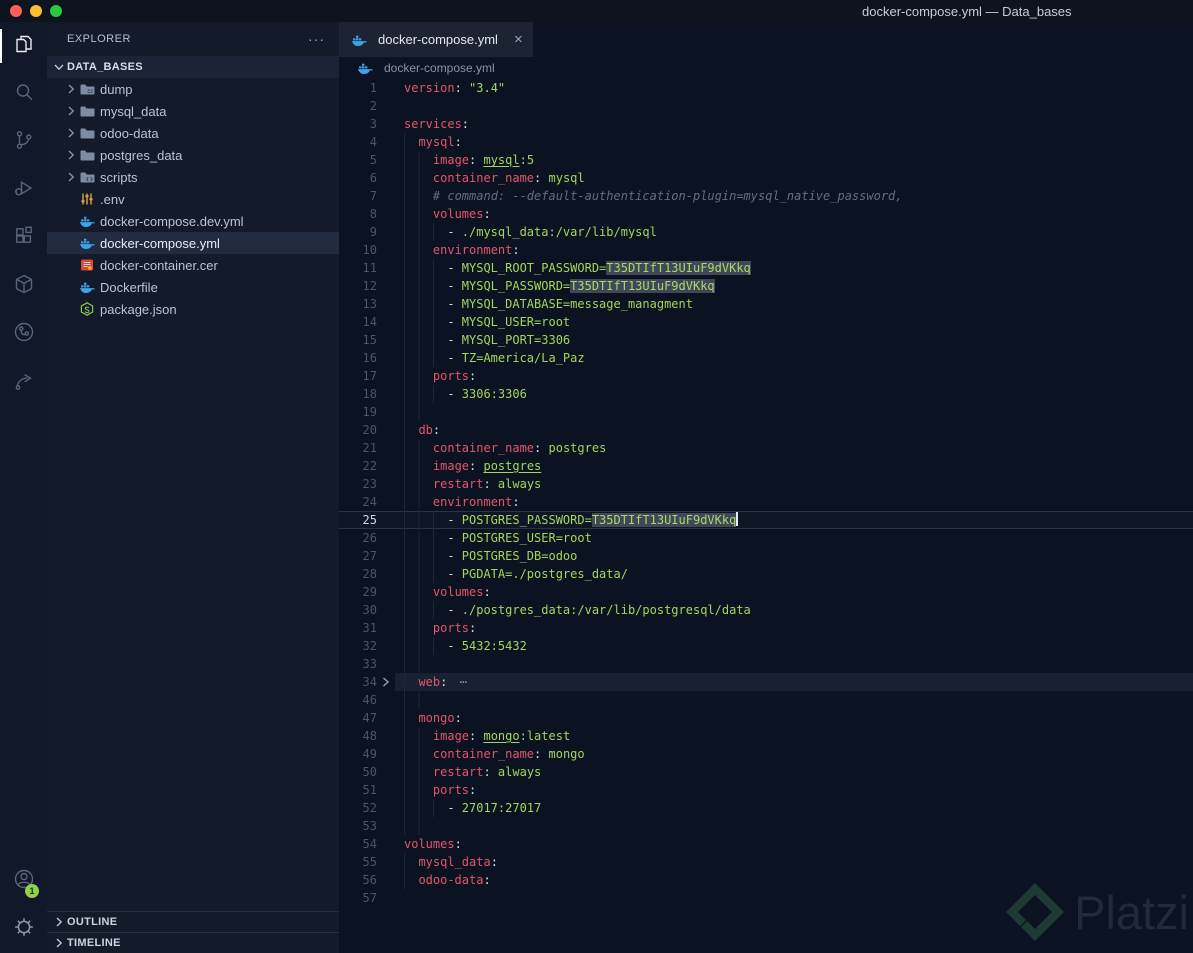  What do you see at coordinates (367, 430) in the screenshot?
I see `line-number: 20` at bounding box center [367, 430].